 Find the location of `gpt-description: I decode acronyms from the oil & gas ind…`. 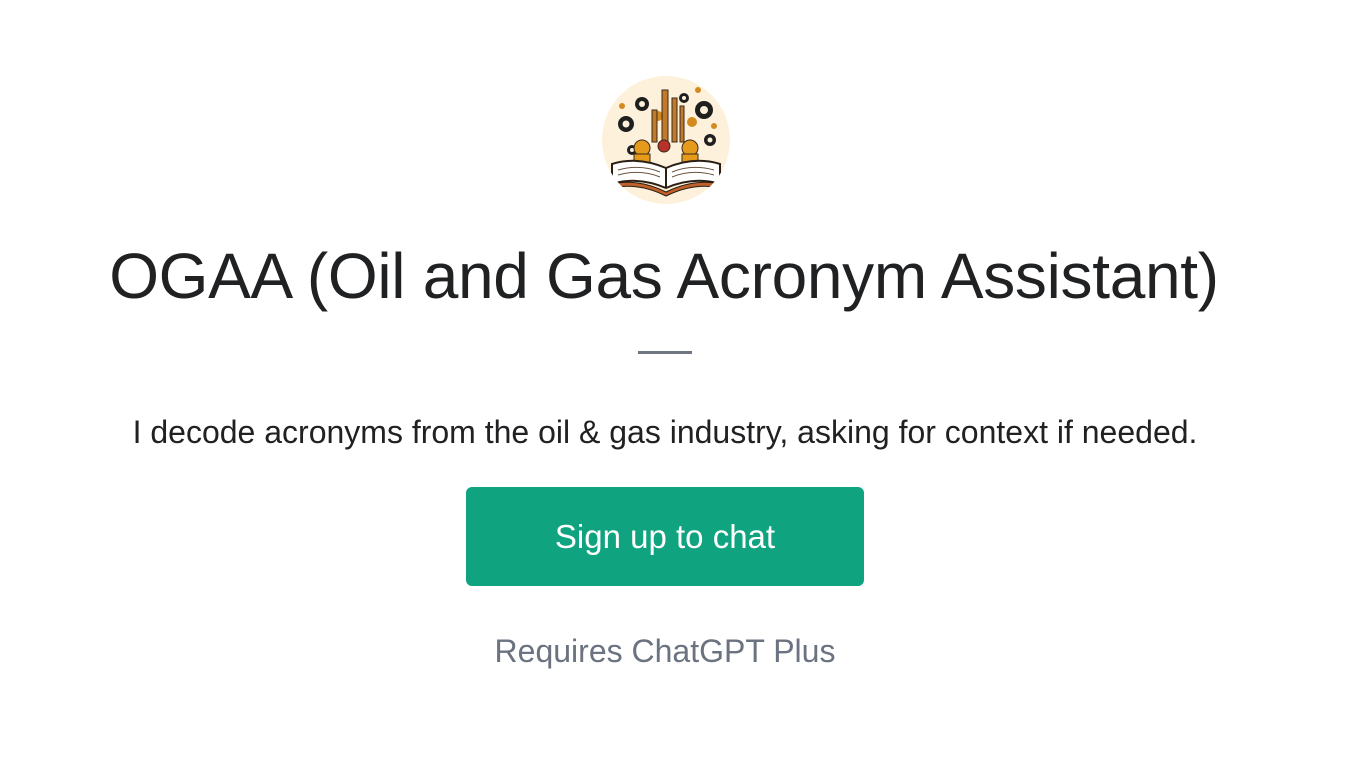

gpt-description: I decode acronyms from the oil & gas ind… is located at coordinates (665, 432).